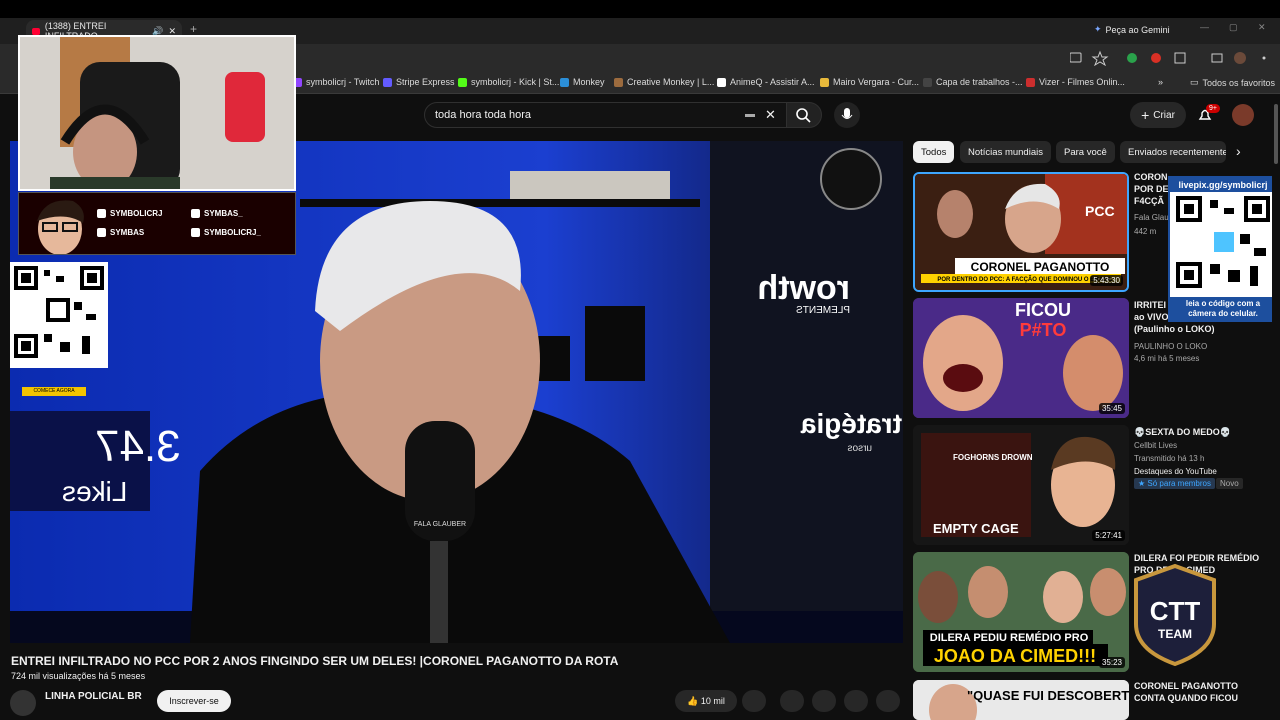 This screenshot has width=1280, height=720. Describe the element at coordinates (1276, 134) in the screenshot. I see `scrollbar-thumb` at that location.